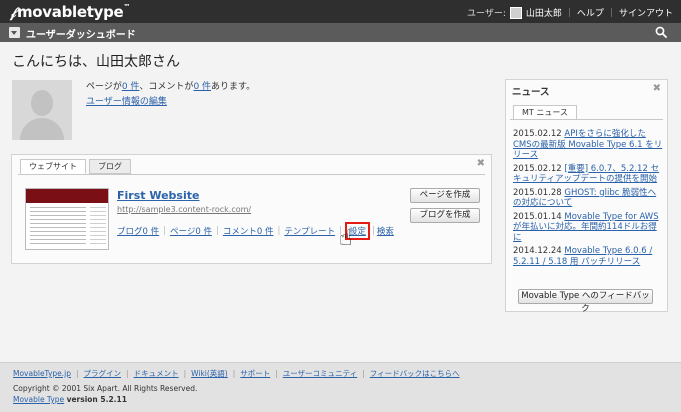  I want to click on pages-count-link: 0 件, so click(131, 87).